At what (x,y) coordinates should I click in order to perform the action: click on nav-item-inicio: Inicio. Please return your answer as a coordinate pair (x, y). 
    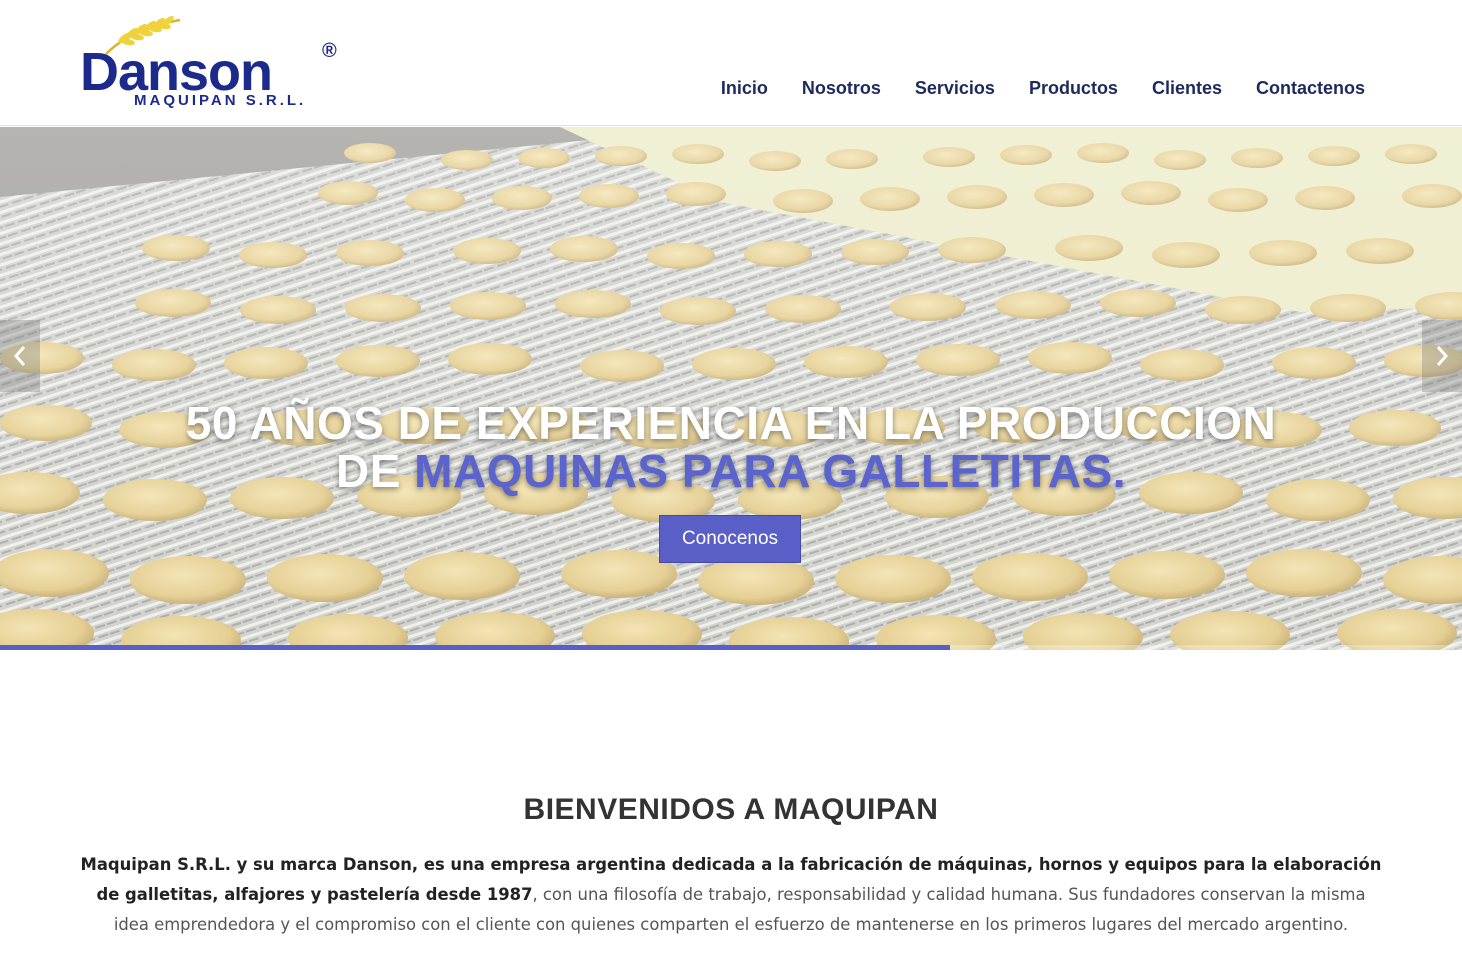
    Looking at the image, I should click on (744, 88).